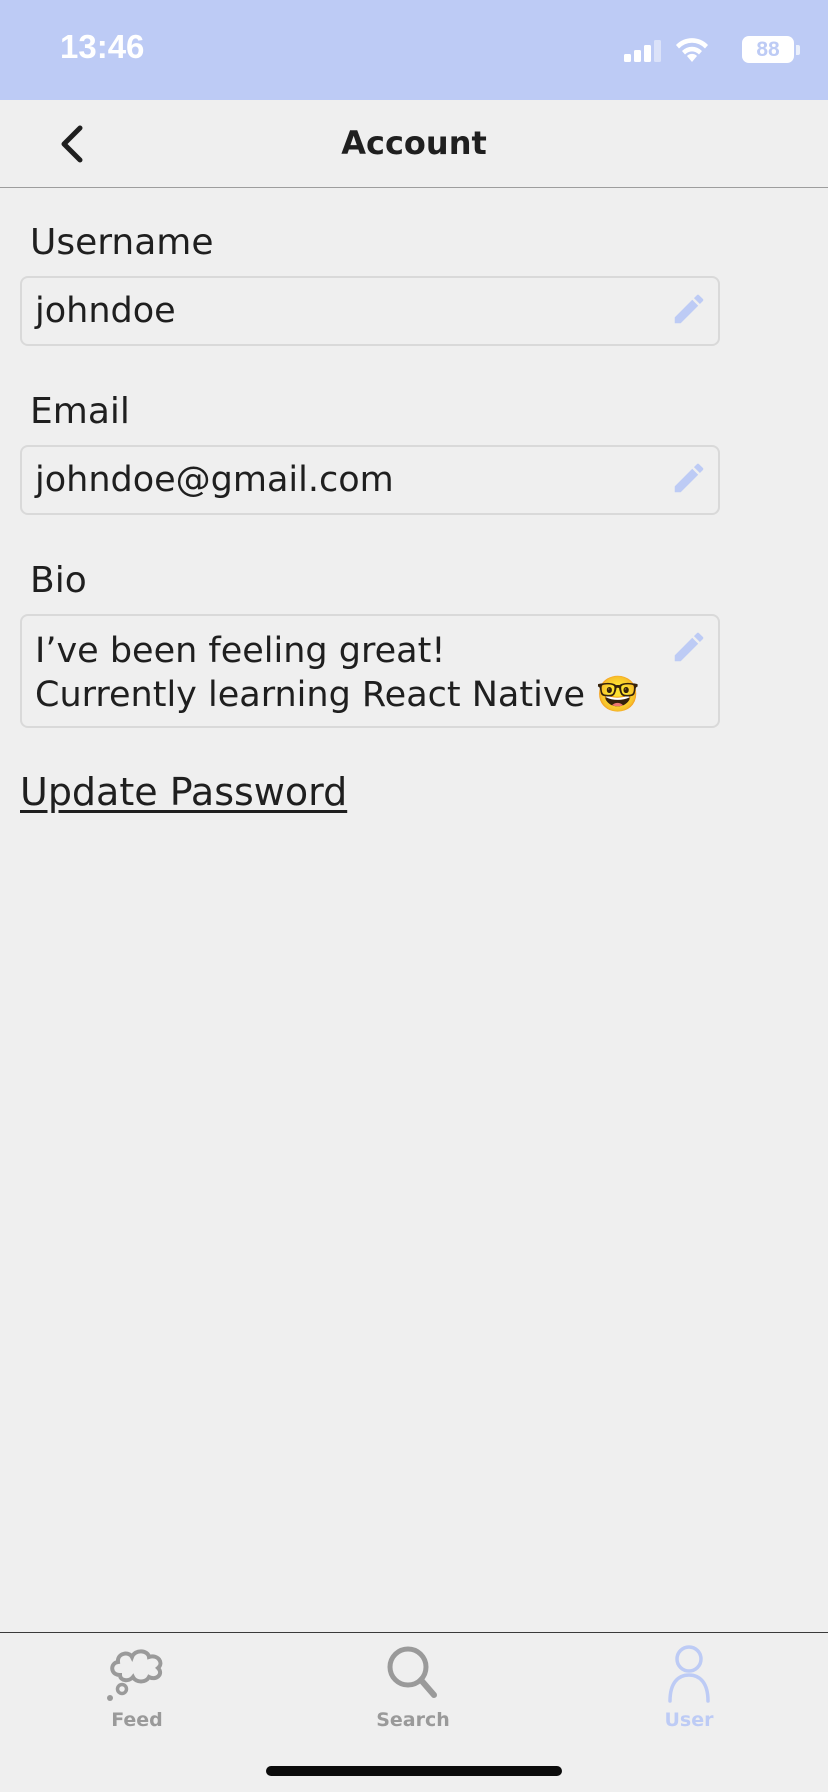 This screenshot has width=828, height=1792. I want to click on status-bar: 13:46 88, so click(414, 50).